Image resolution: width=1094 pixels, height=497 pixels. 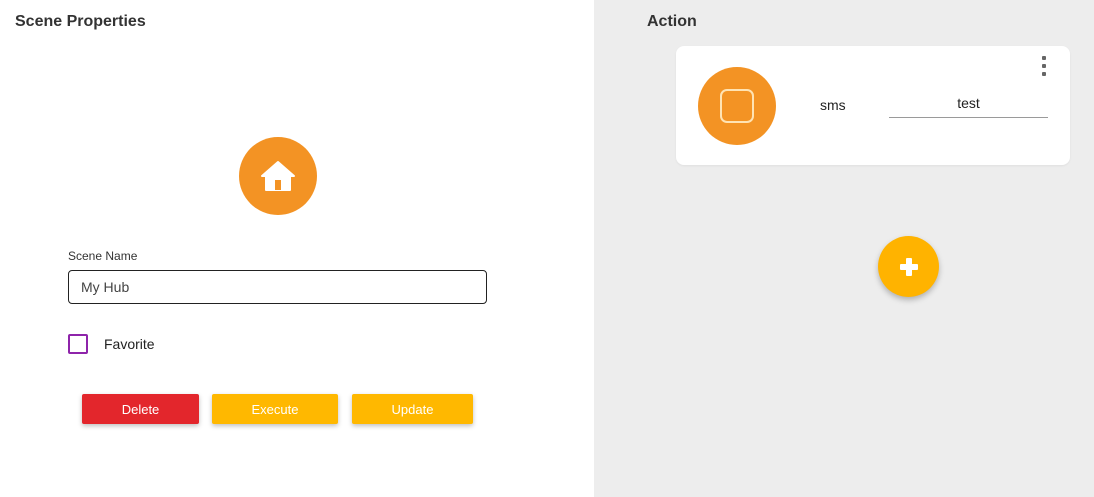 I want to click on action-type-label: sms, so click(x=833, y=105).